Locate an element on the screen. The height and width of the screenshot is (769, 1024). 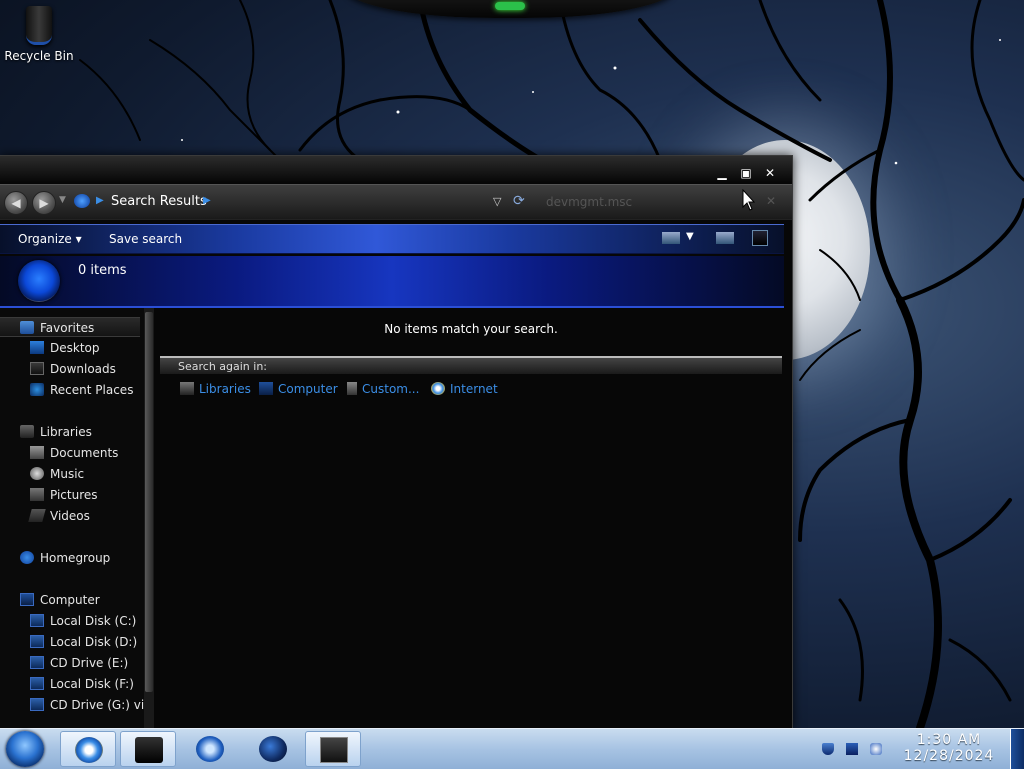
maximize-button: ▣ is located at coordinates (746, 173).